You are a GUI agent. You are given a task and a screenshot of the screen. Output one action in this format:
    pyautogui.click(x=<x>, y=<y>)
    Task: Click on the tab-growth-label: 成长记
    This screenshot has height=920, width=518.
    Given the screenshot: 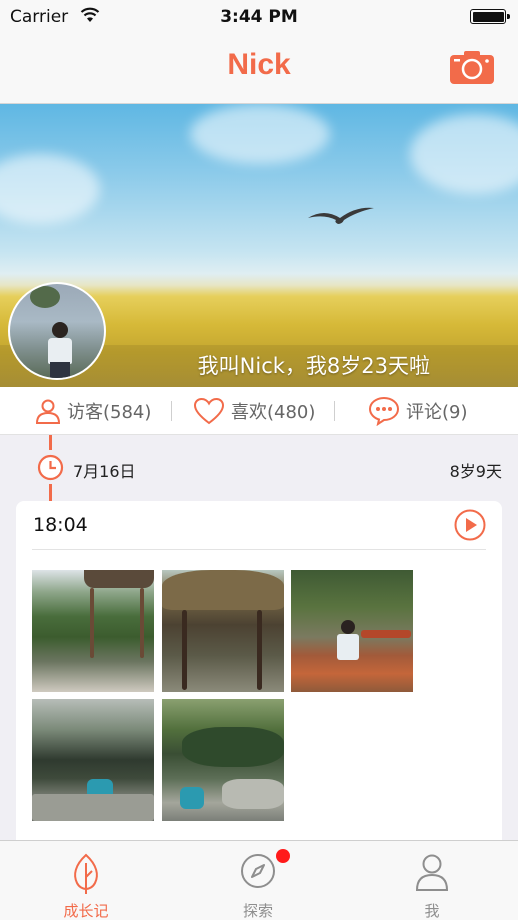 What is the action you would take?
    pyautogui.click(x=86, y=911)
    